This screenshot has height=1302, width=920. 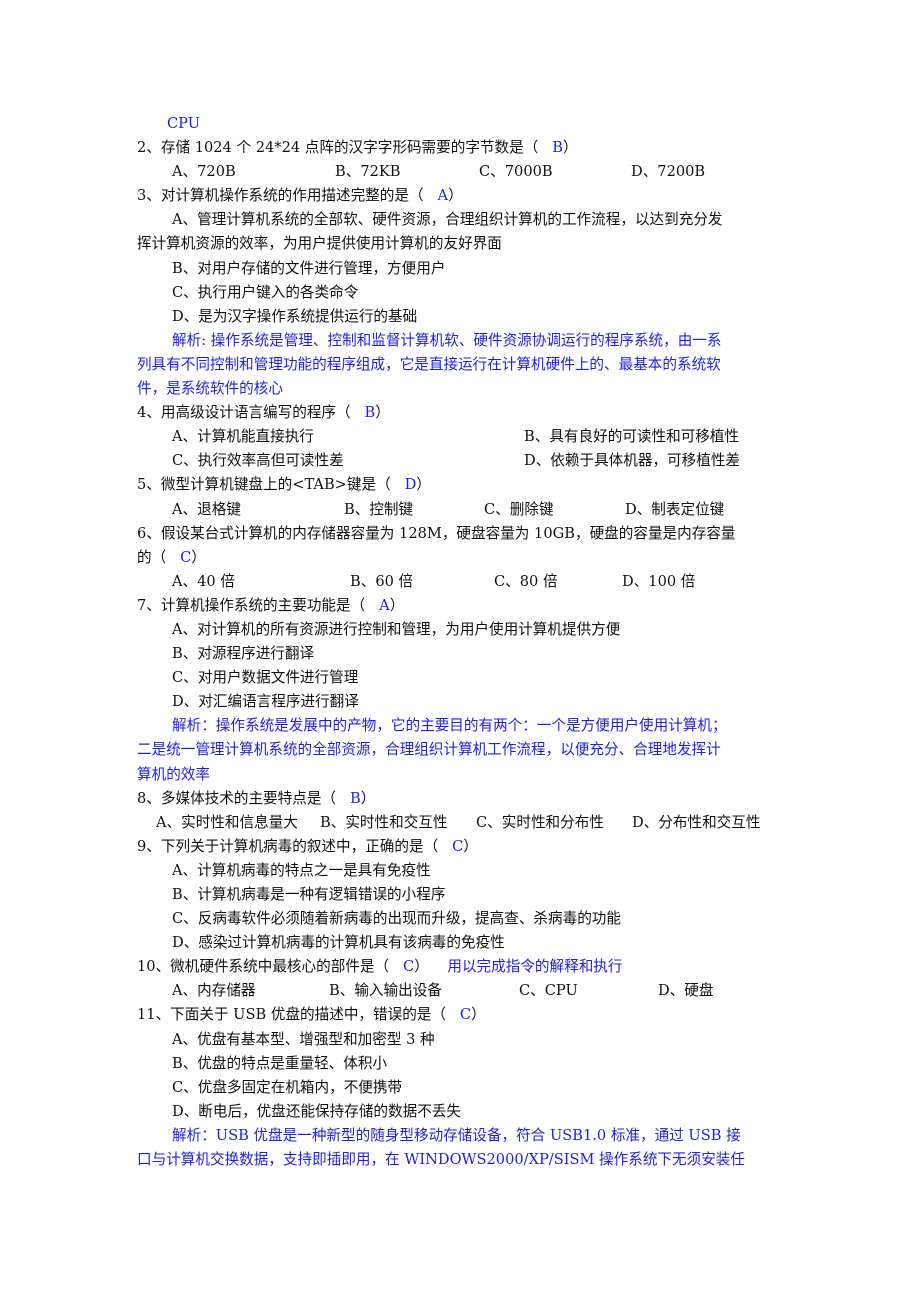 I want to click on question-number: 10、, so click(x=154, y=967).